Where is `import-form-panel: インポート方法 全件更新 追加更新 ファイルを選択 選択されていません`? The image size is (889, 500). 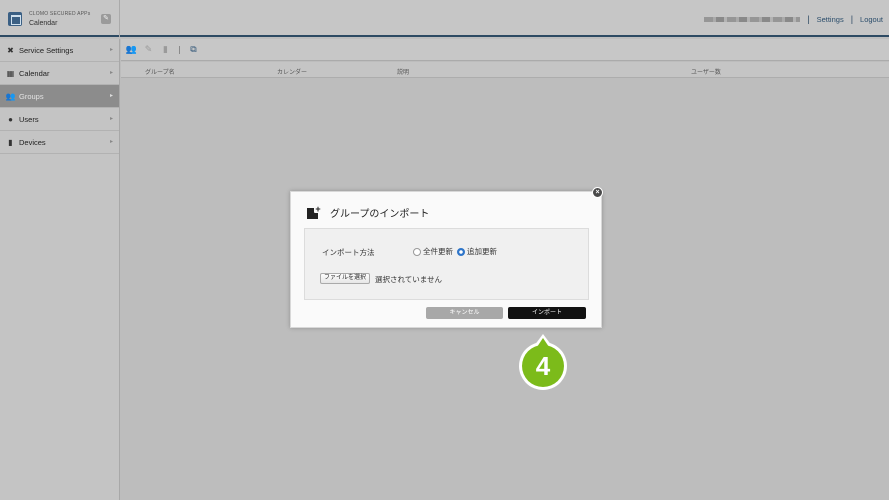 import-form-panel: インポート方法 全件更新 追加更新 ファイルを選択 選択されていません is located at coordinates (446, 264).